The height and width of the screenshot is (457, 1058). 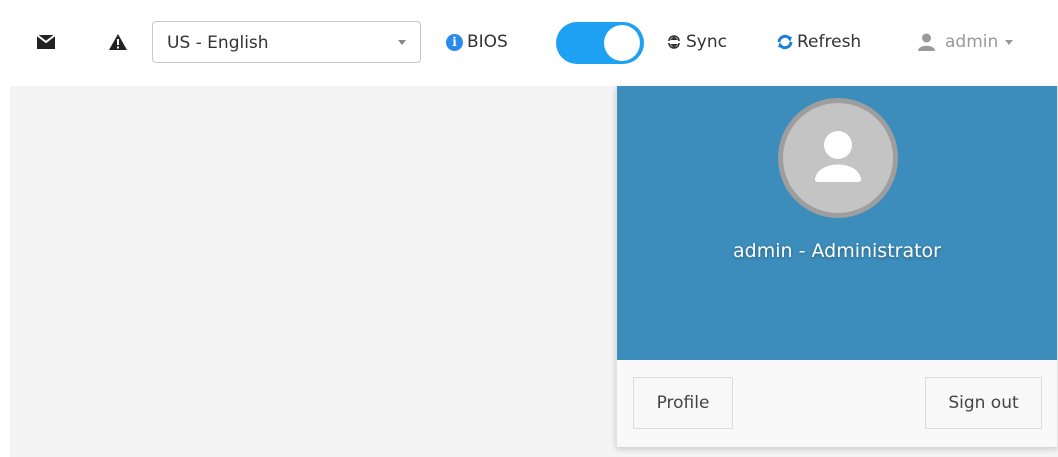 I want to click on profile-button: Profile, so click(x=683, y=403).